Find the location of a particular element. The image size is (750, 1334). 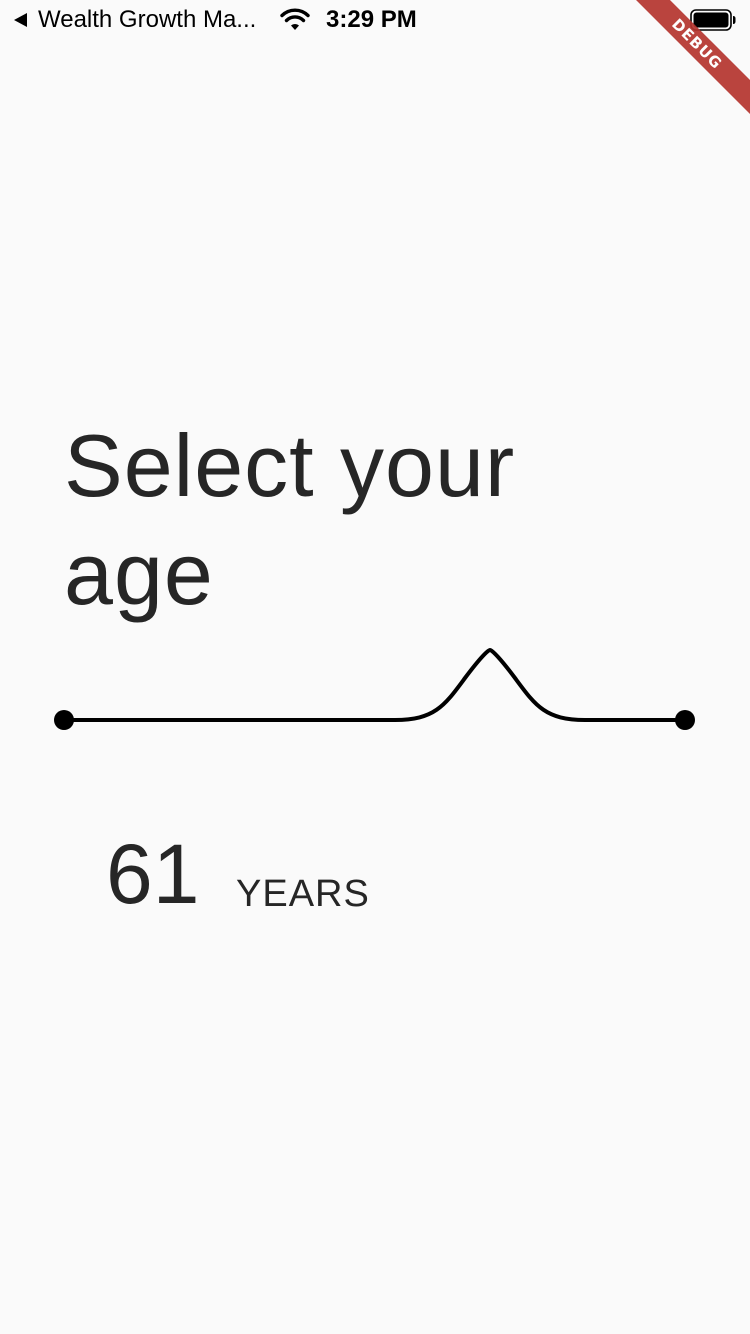

age-unit-label: YEARS is located at coordinates (303, 894).